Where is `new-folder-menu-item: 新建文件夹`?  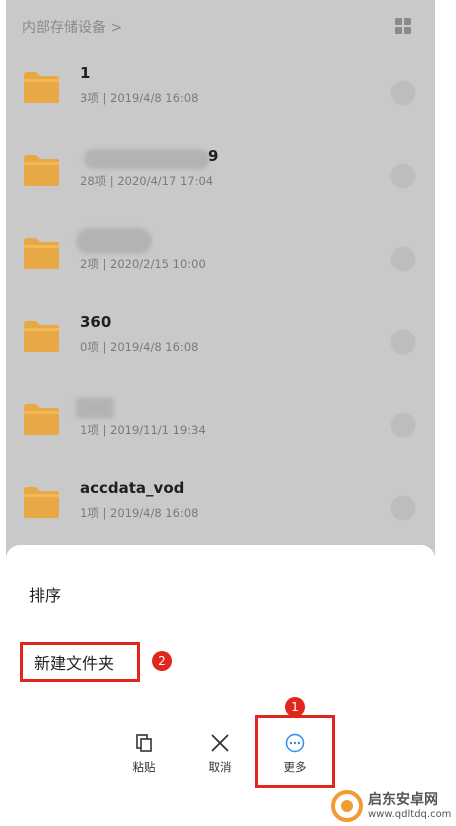 new-folder-menu-item: 新建文件夹 is located at coordinates (74, 662).